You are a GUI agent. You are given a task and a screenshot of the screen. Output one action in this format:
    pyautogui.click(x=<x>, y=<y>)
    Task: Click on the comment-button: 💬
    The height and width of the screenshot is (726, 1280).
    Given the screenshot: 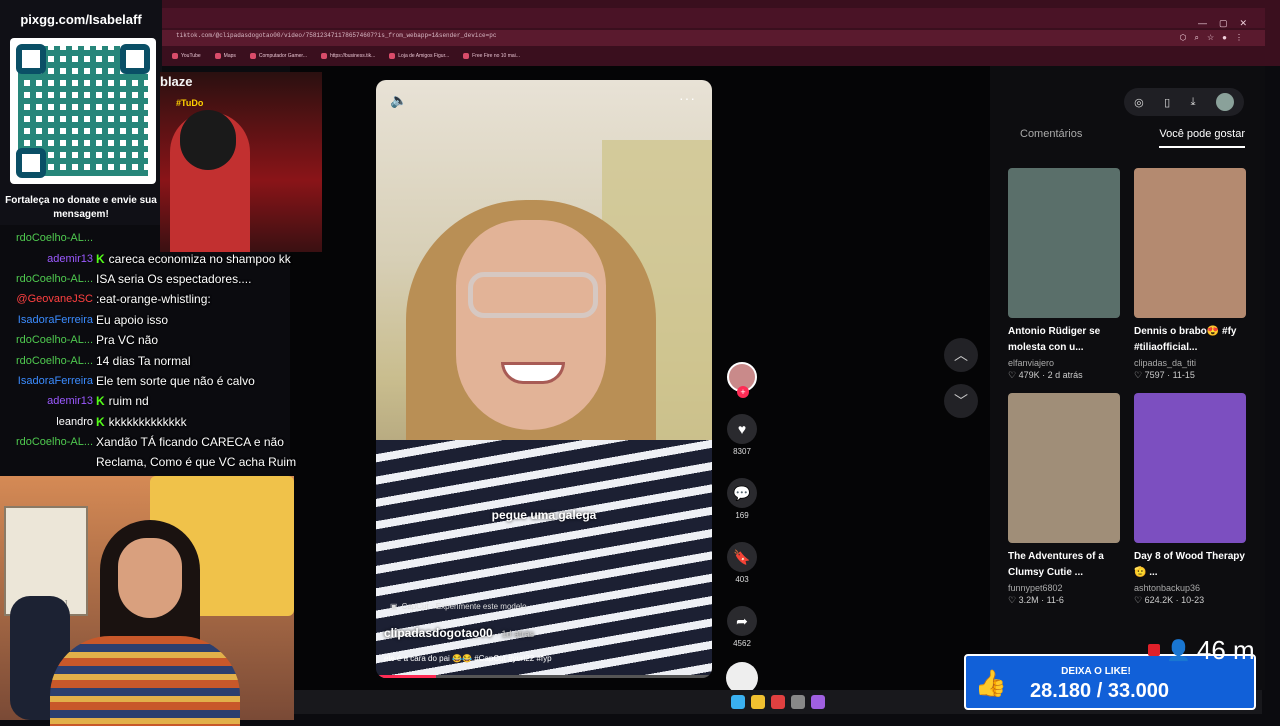 What is the action you would take?
    pyautogui.click(x=742, y=493)
    